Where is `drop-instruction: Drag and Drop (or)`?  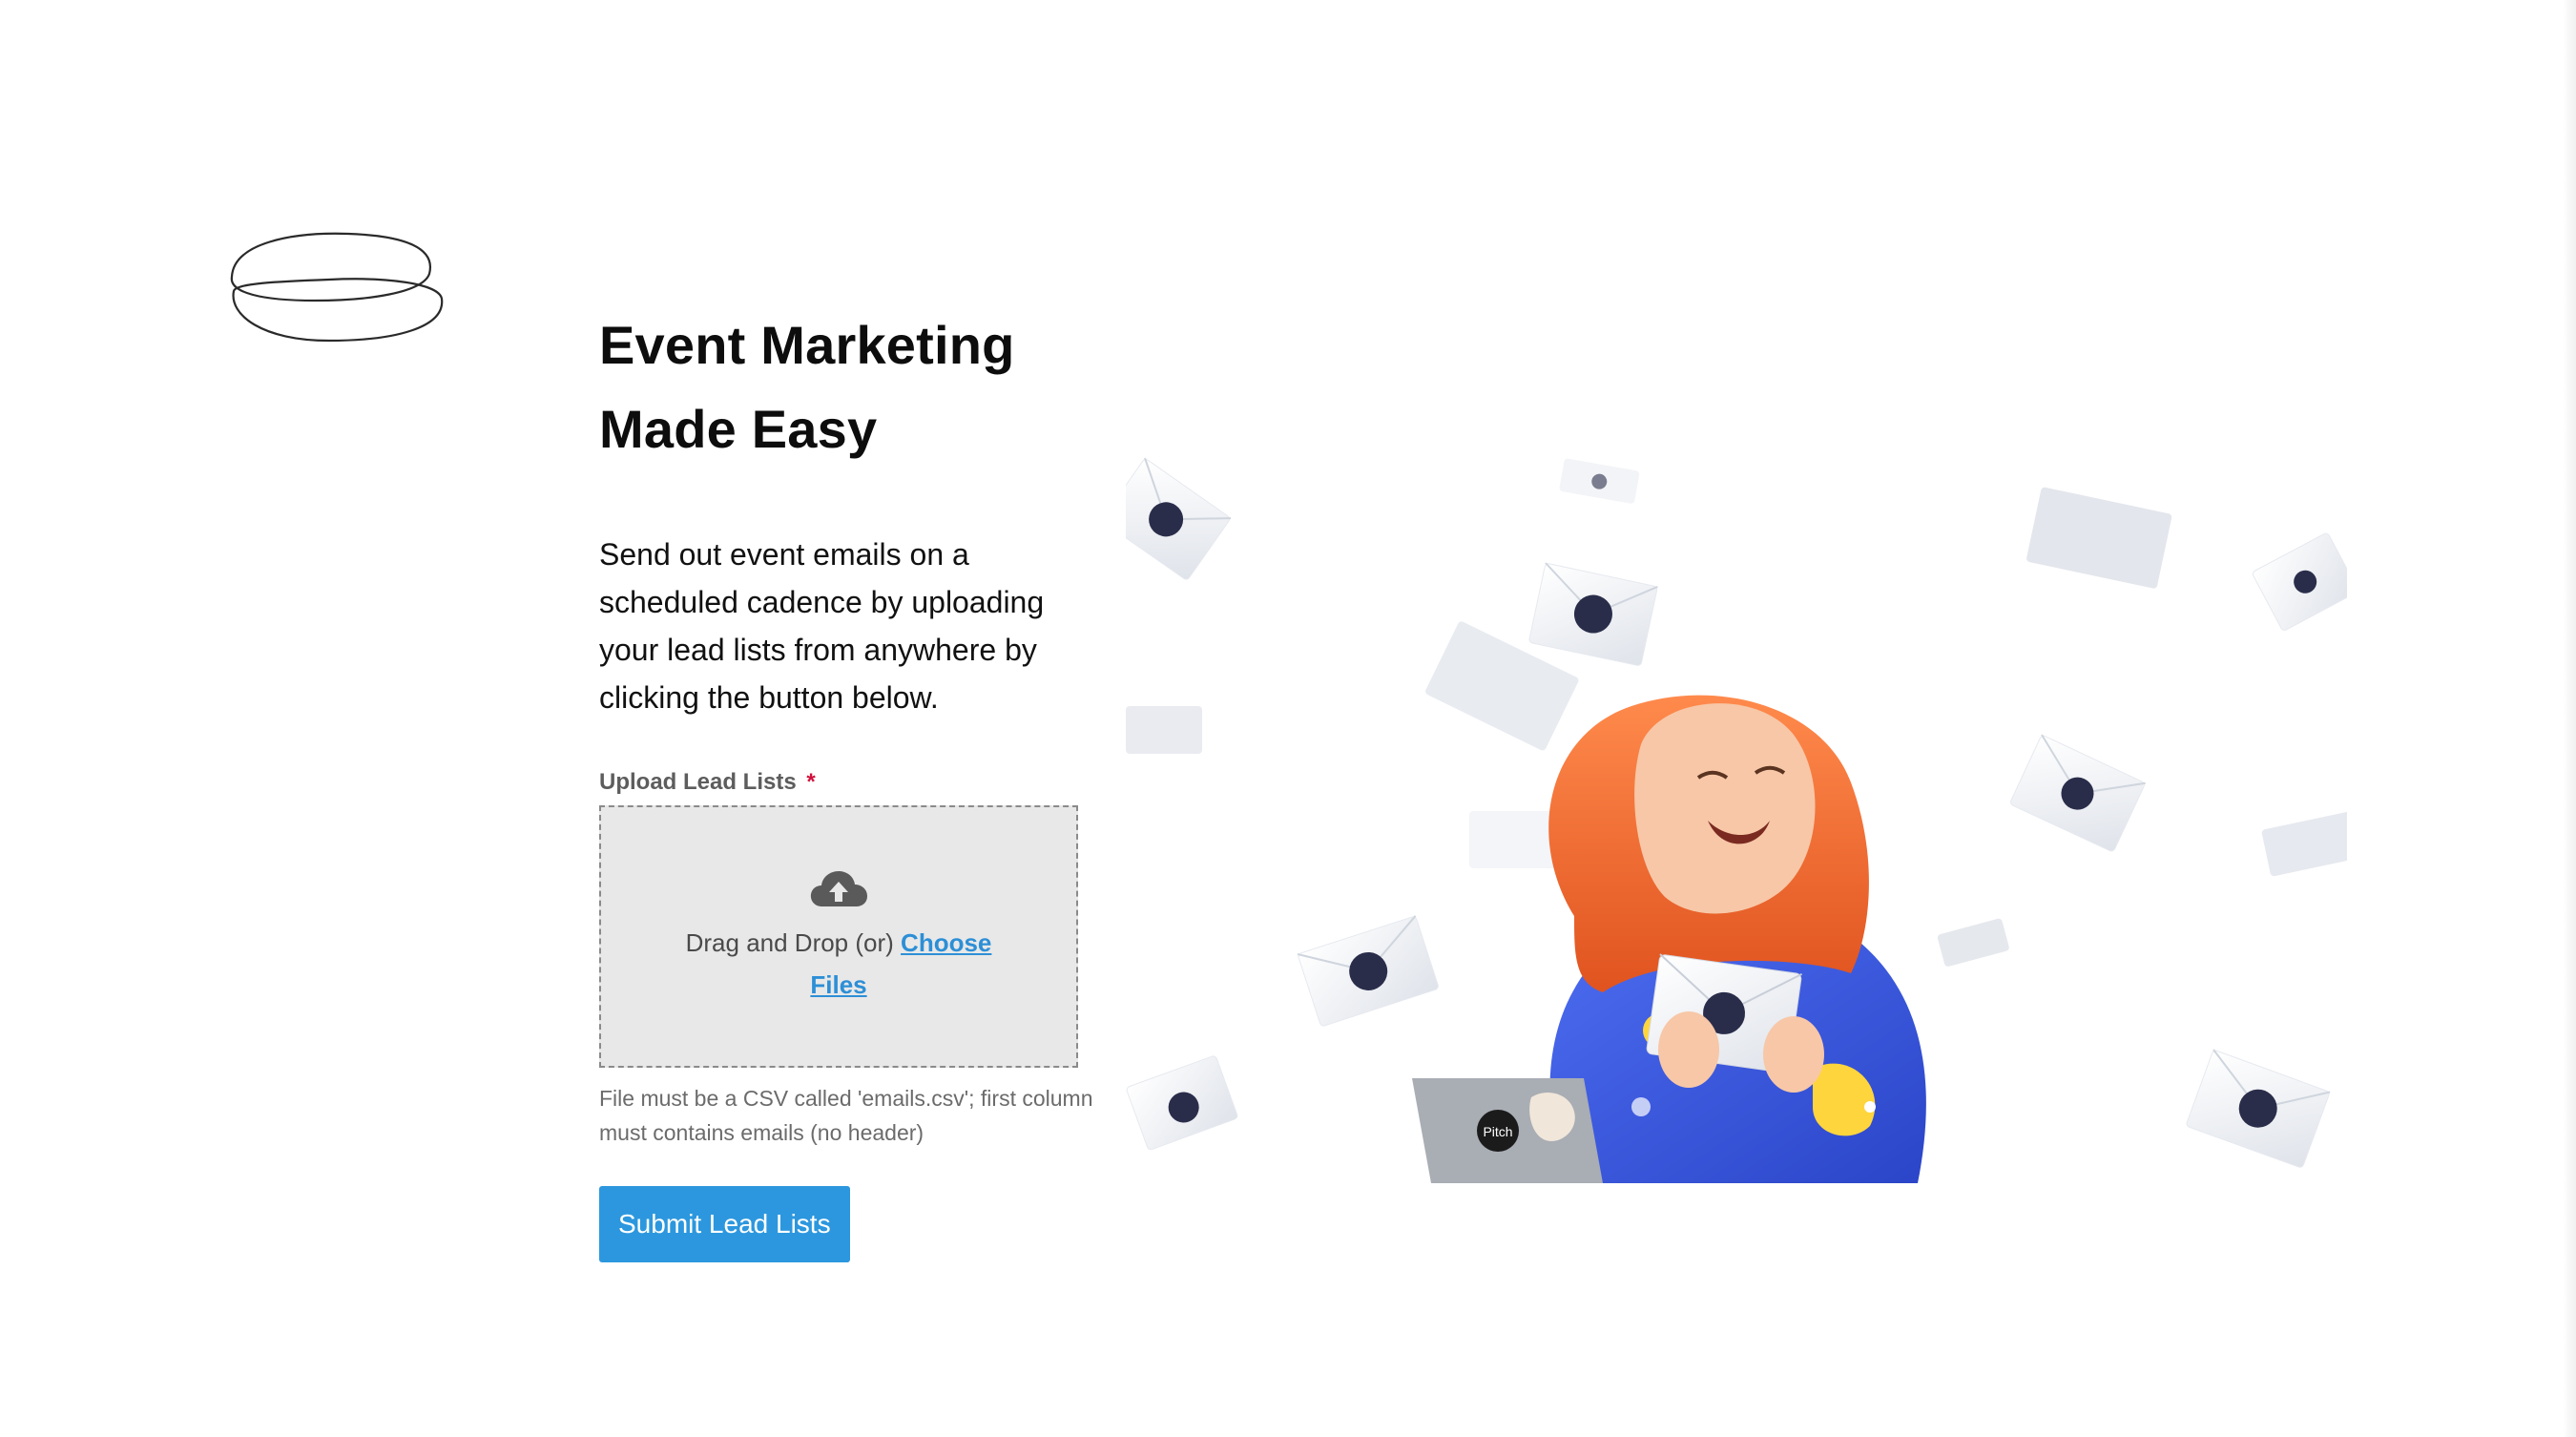 drop-instruction: Drag and Drop (or) is located at coordinates (789, 943).